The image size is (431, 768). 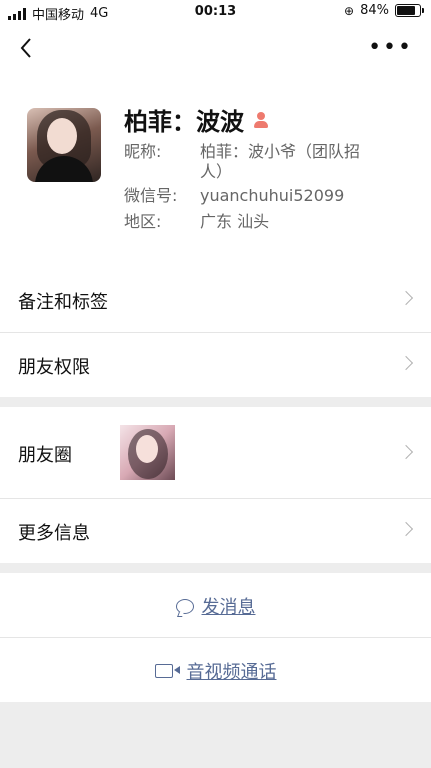 I want to click on region-label: 地区:, so click(x=143, y=221).